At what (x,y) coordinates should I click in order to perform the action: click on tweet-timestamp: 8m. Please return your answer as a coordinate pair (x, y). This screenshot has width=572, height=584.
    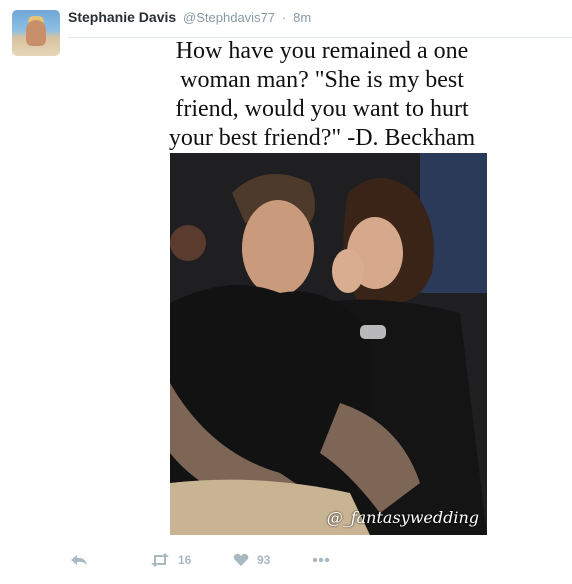
    Looking at the image, I should click on (302, 17).